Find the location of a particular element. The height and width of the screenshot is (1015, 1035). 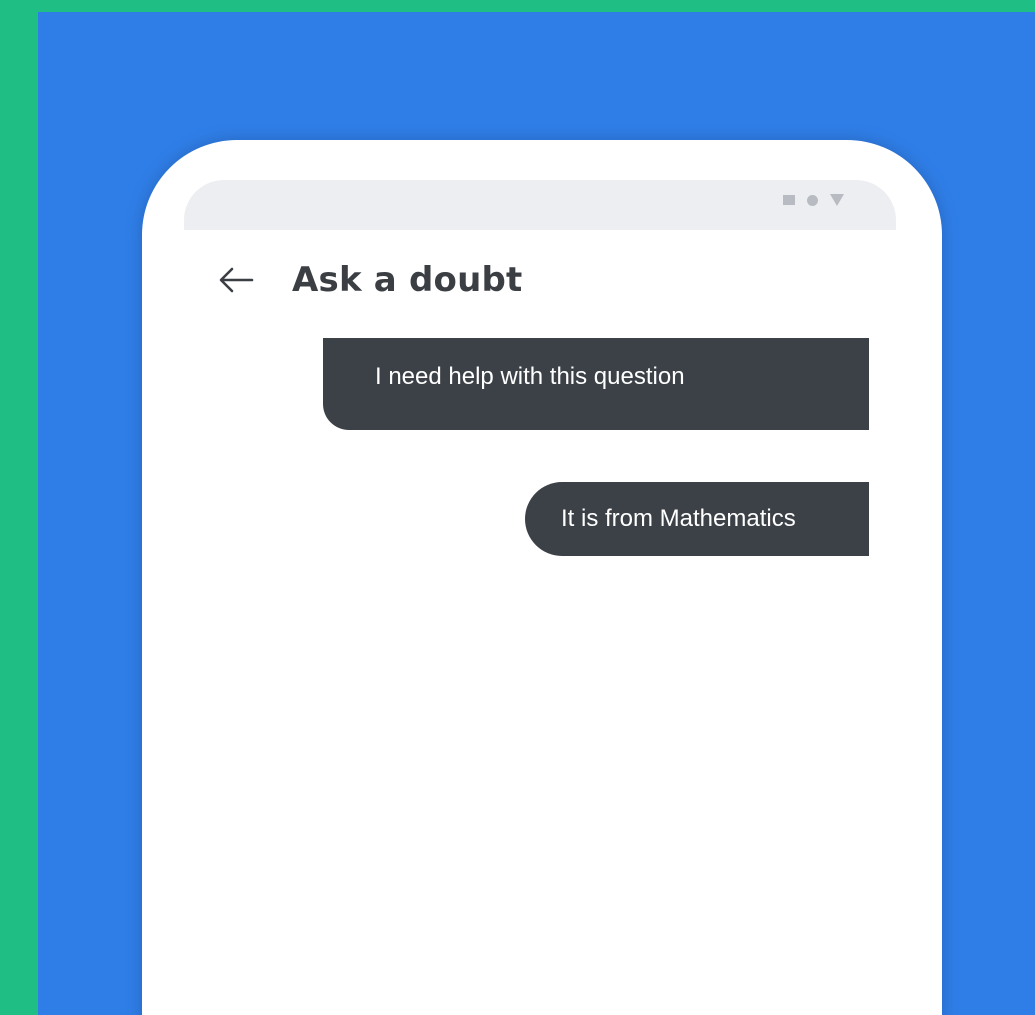

chat-bubble-text: It is from Mathematics is located at coordinates (678, 518).